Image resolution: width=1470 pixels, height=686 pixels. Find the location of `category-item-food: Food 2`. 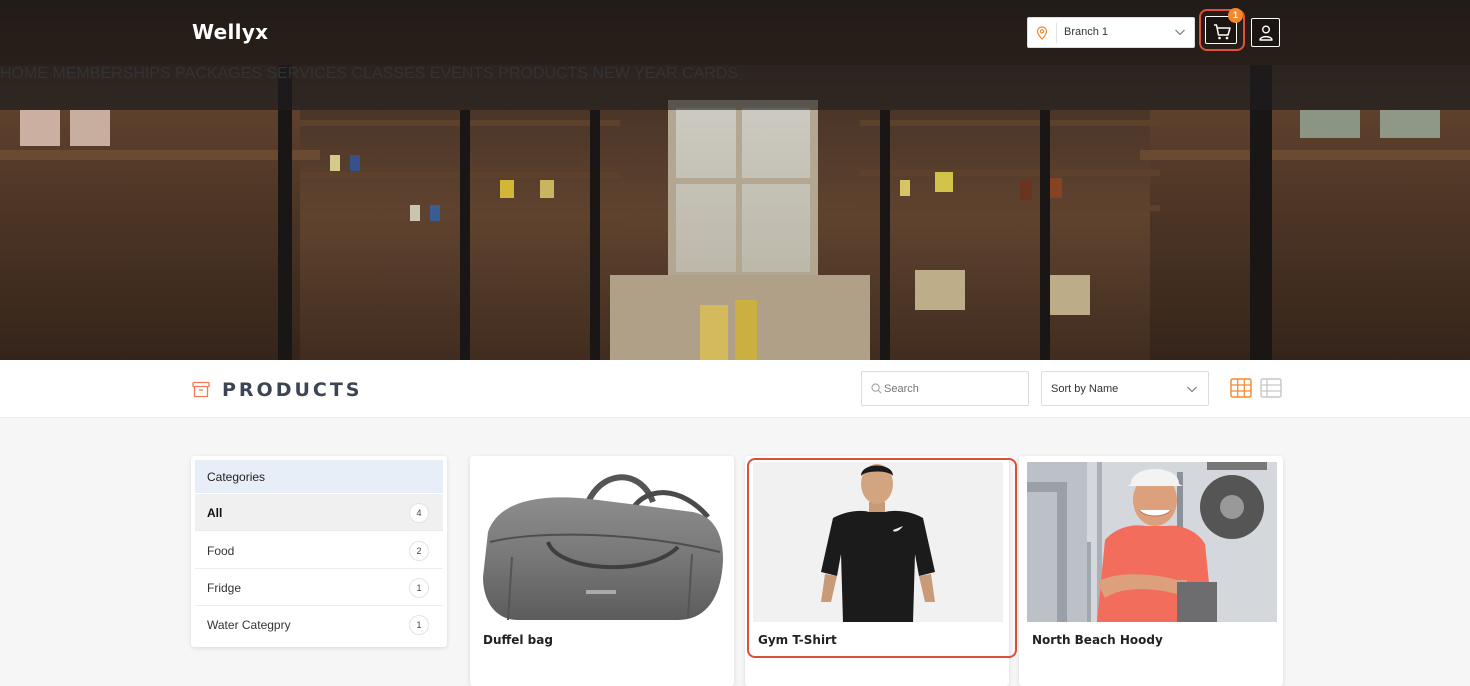

category-item-food: Food 2 is located at coordinates (319, 550).